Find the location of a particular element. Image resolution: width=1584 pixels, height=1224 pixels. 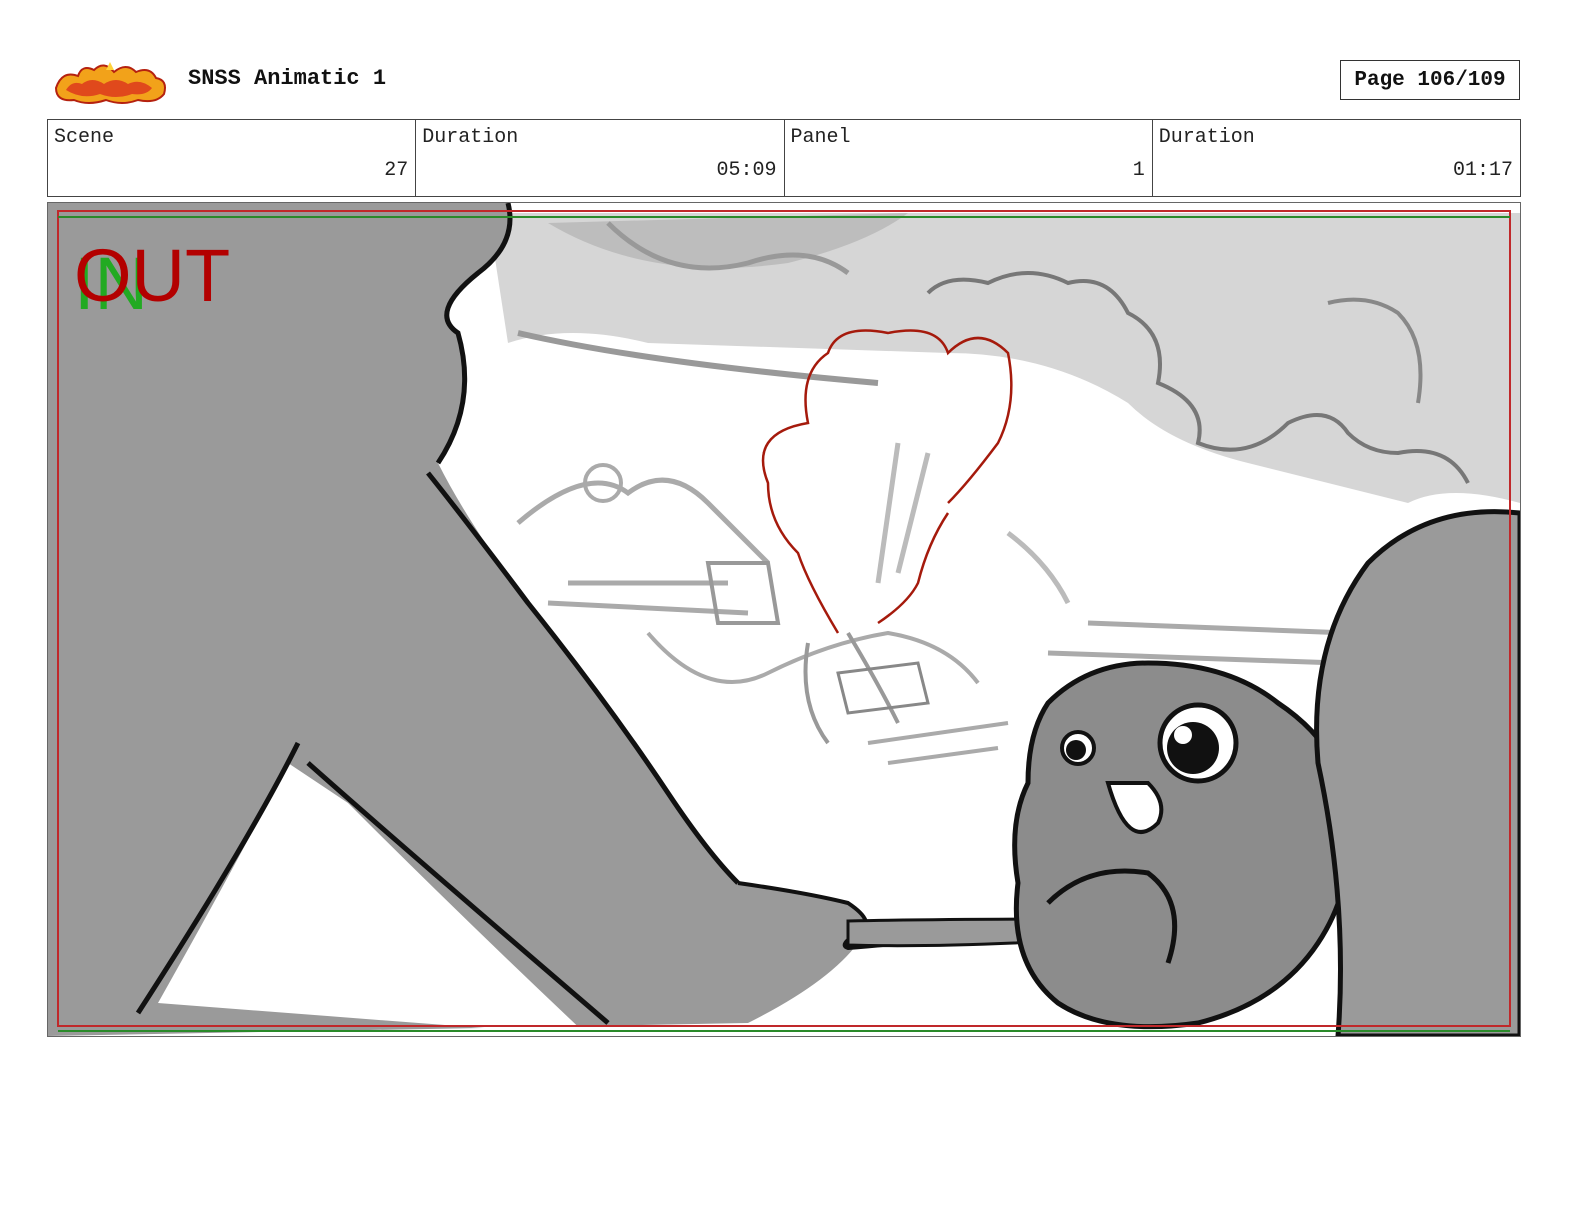

scene-cell: Scene 27 is located at coordinates (232, 158).